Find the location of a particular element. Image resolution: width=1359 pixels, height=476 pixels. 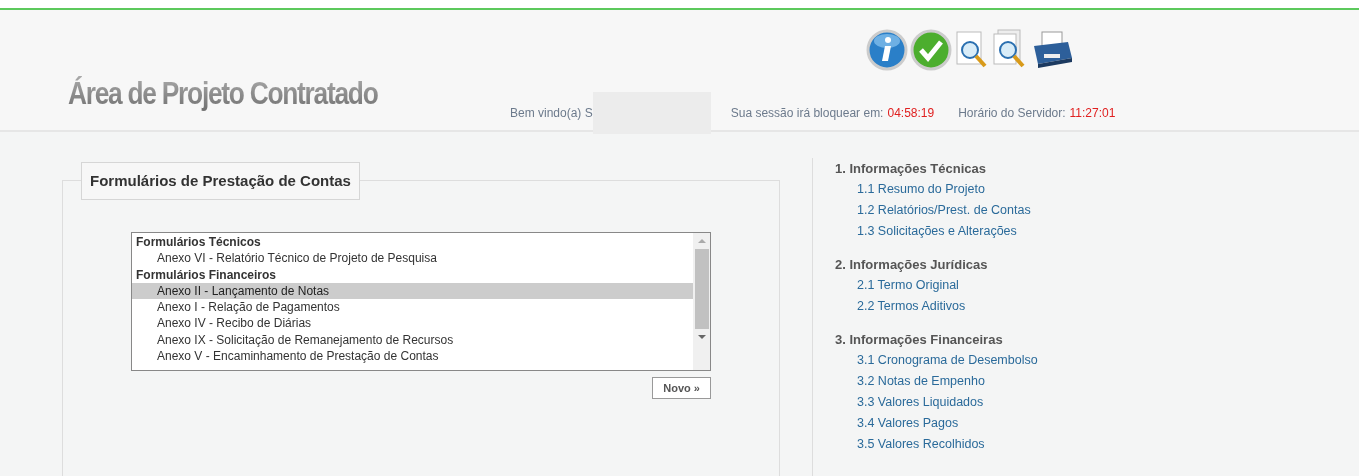

menu-link: 1.3 Solicitações e Alterações is located at coordinates (947, 231).